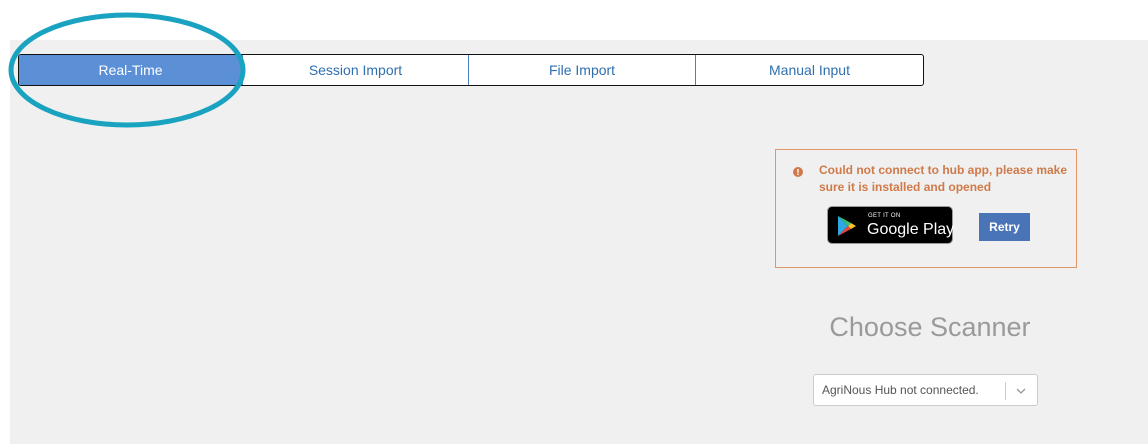 The image size is (1148, 444). Describe the element at coordinates (1004, 227) in the screenshot. I see `retry-button: Retry` at that location.